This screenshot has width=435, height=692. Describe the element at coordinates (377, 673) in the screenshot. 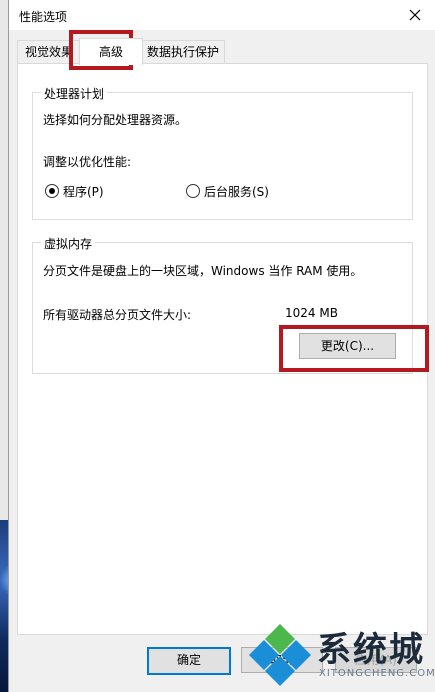

I see `watermark-url: XITONGCHENG.COM` at that location.